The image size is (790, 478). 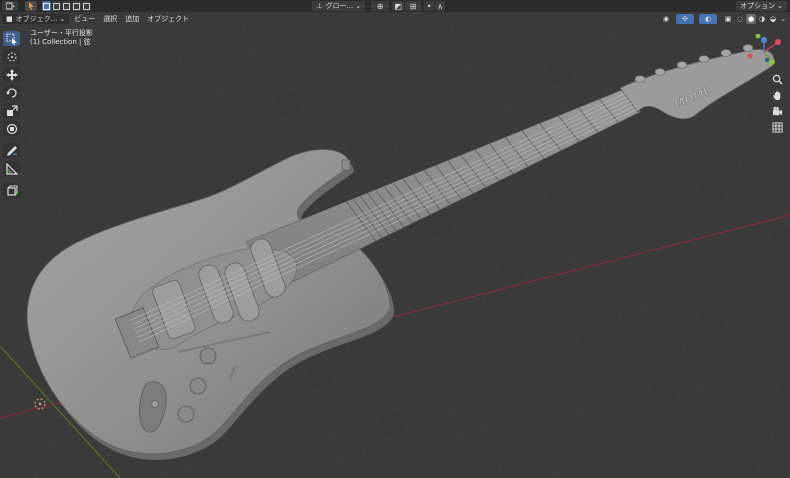 I want to click on strap-button, so click(x=346, y=165).